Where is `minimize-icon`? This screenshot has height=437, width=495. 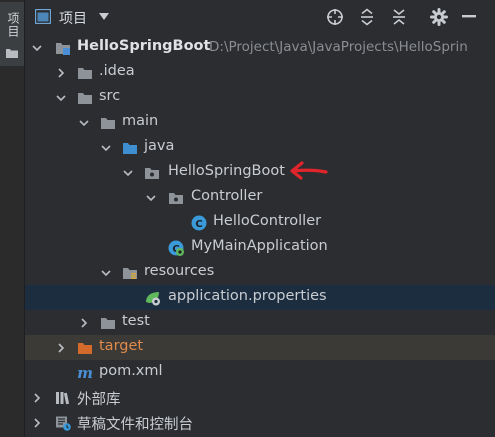 minimize-icon is located at coordinates (469, 16).